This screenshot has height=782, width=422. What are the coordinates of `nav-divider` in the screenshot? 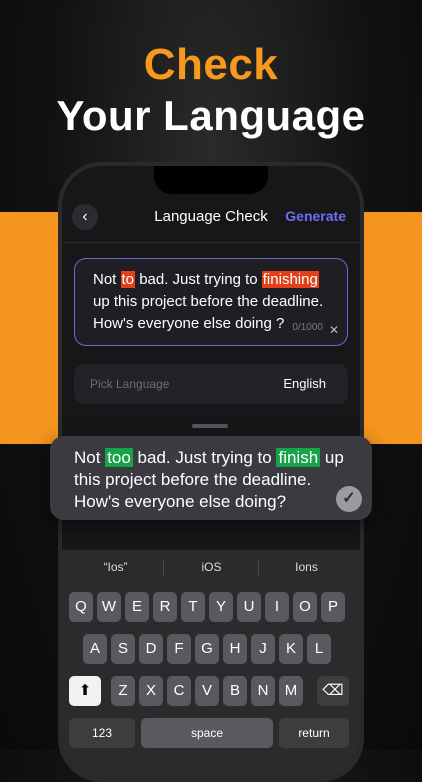 It's located at (211, 242).